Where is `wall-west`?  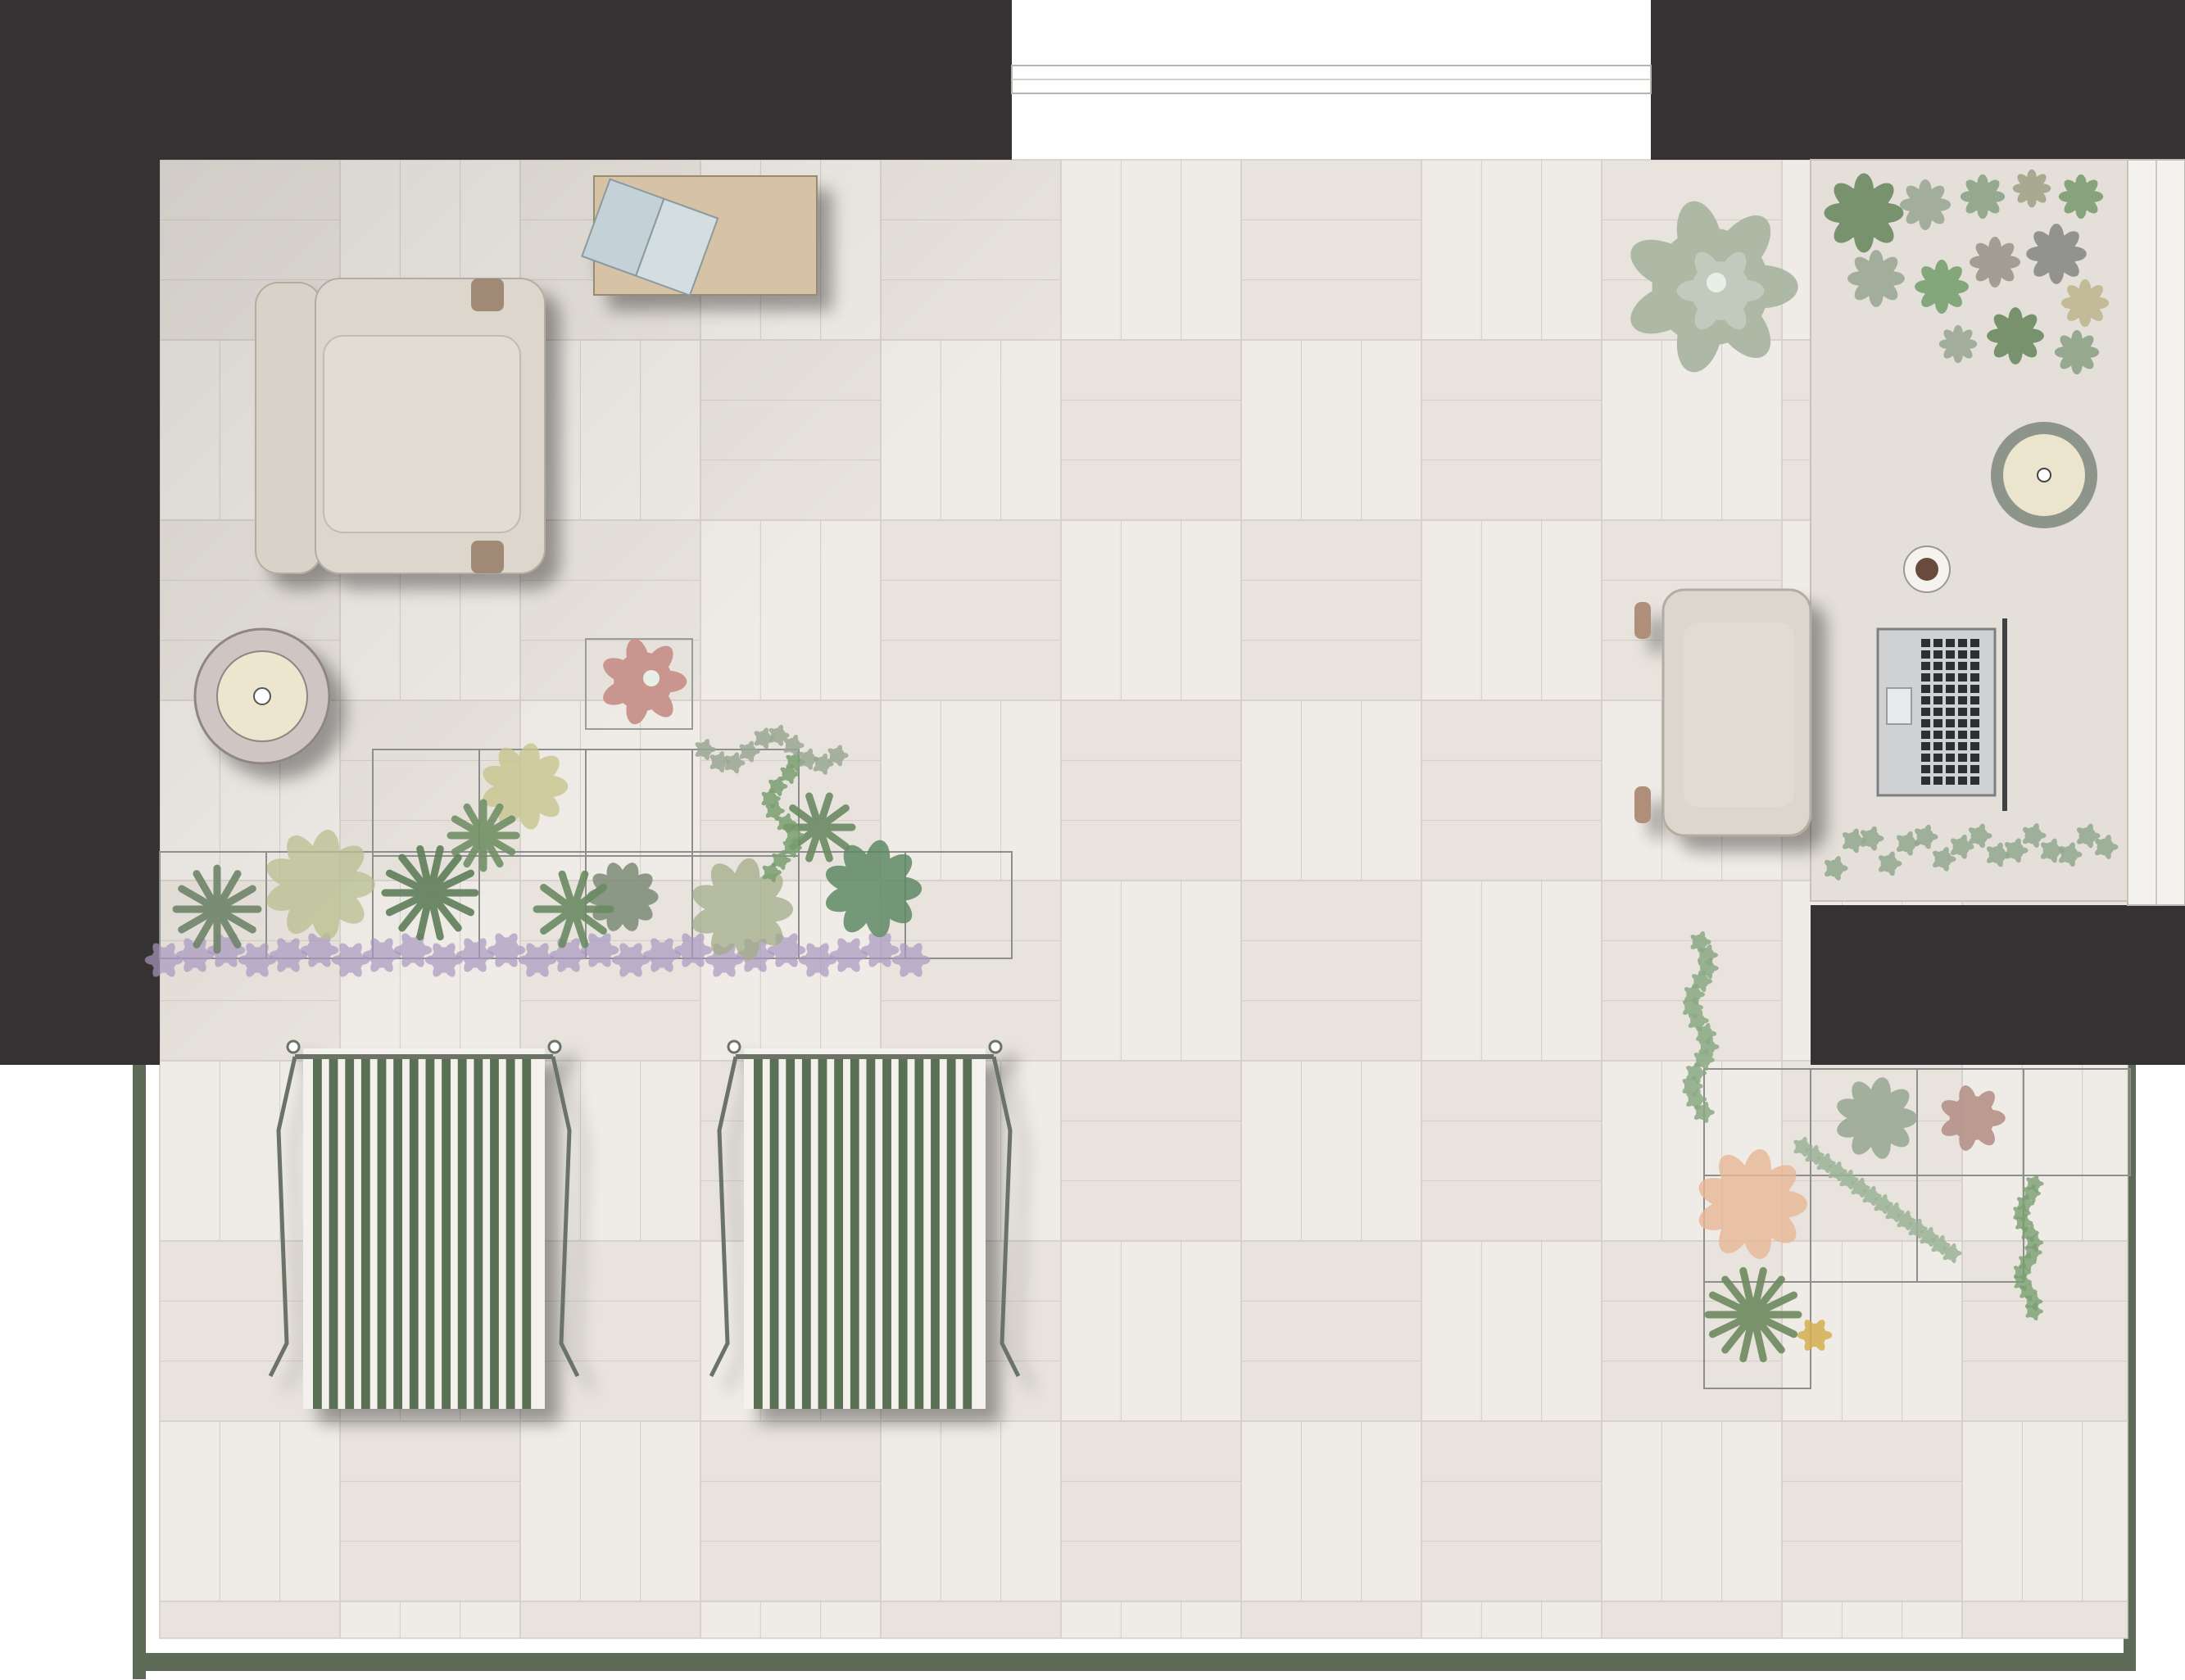 wall-west is located at coordinates (80, 532).